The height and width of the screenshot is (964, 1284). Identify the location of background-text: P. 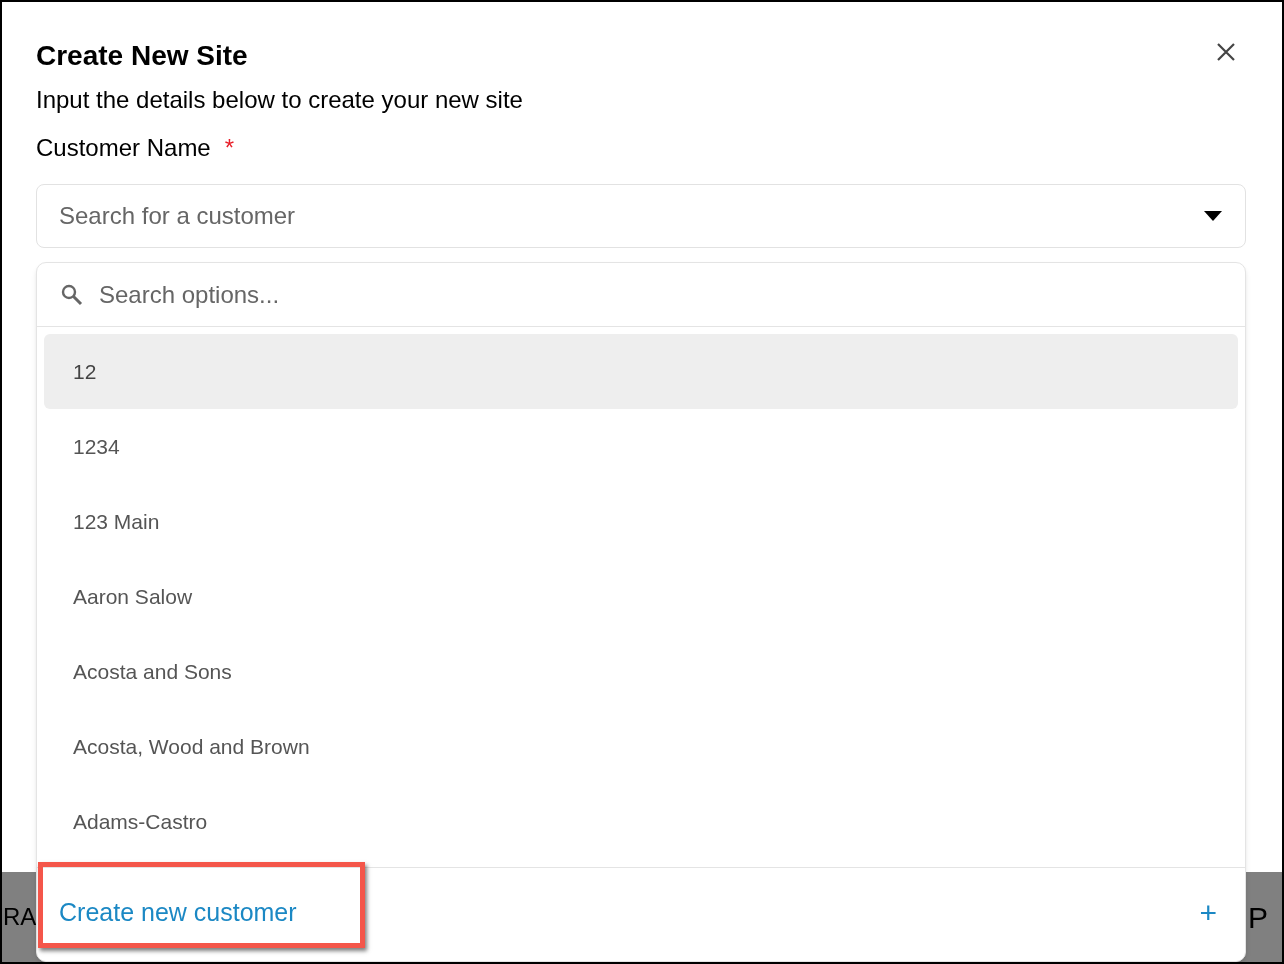
(1258, 917).